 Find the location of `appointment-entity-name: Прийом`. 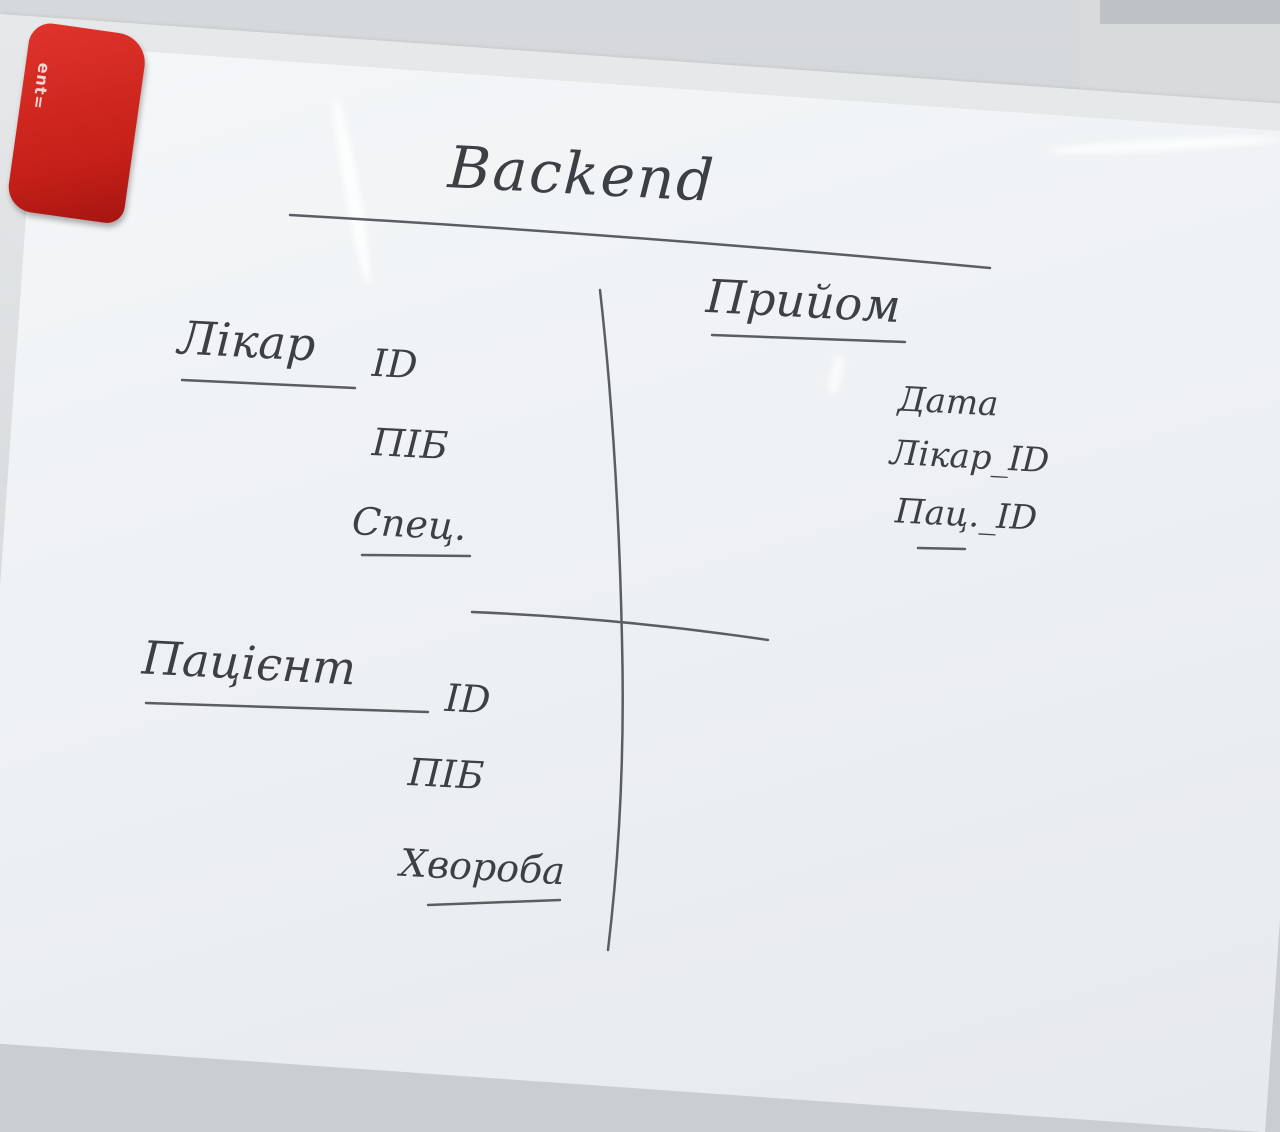

appointment-entity-name: Прийом is located at coordinates (803, 301).